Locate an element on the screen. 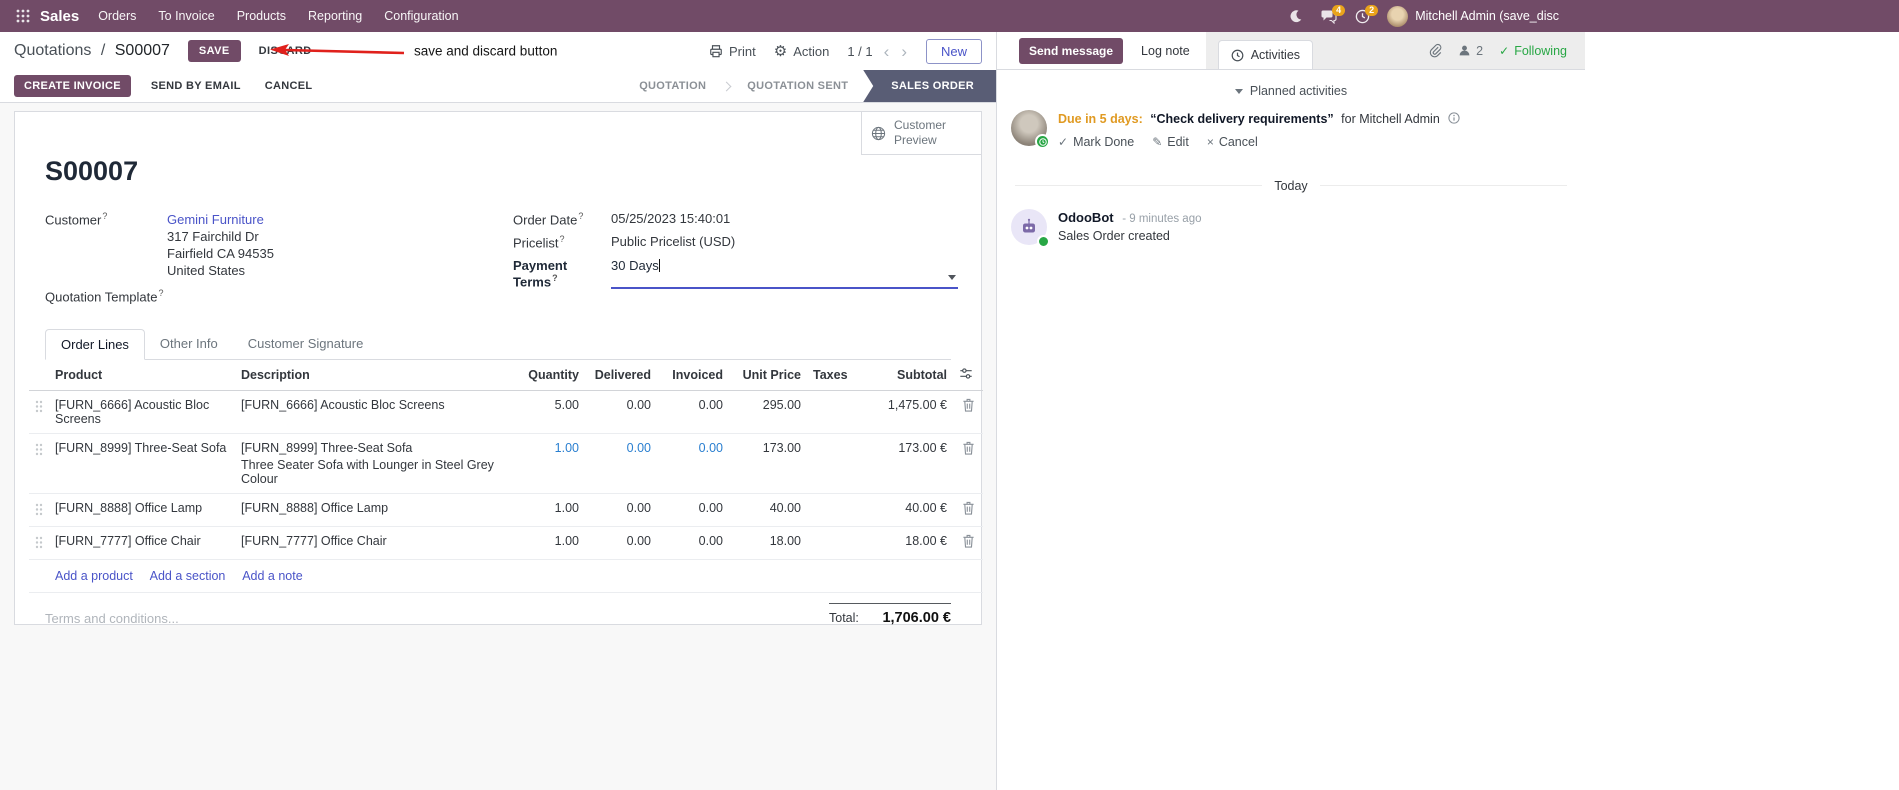 The image size is (1899, 790). info-icon is located at coordinates (1454, 121).